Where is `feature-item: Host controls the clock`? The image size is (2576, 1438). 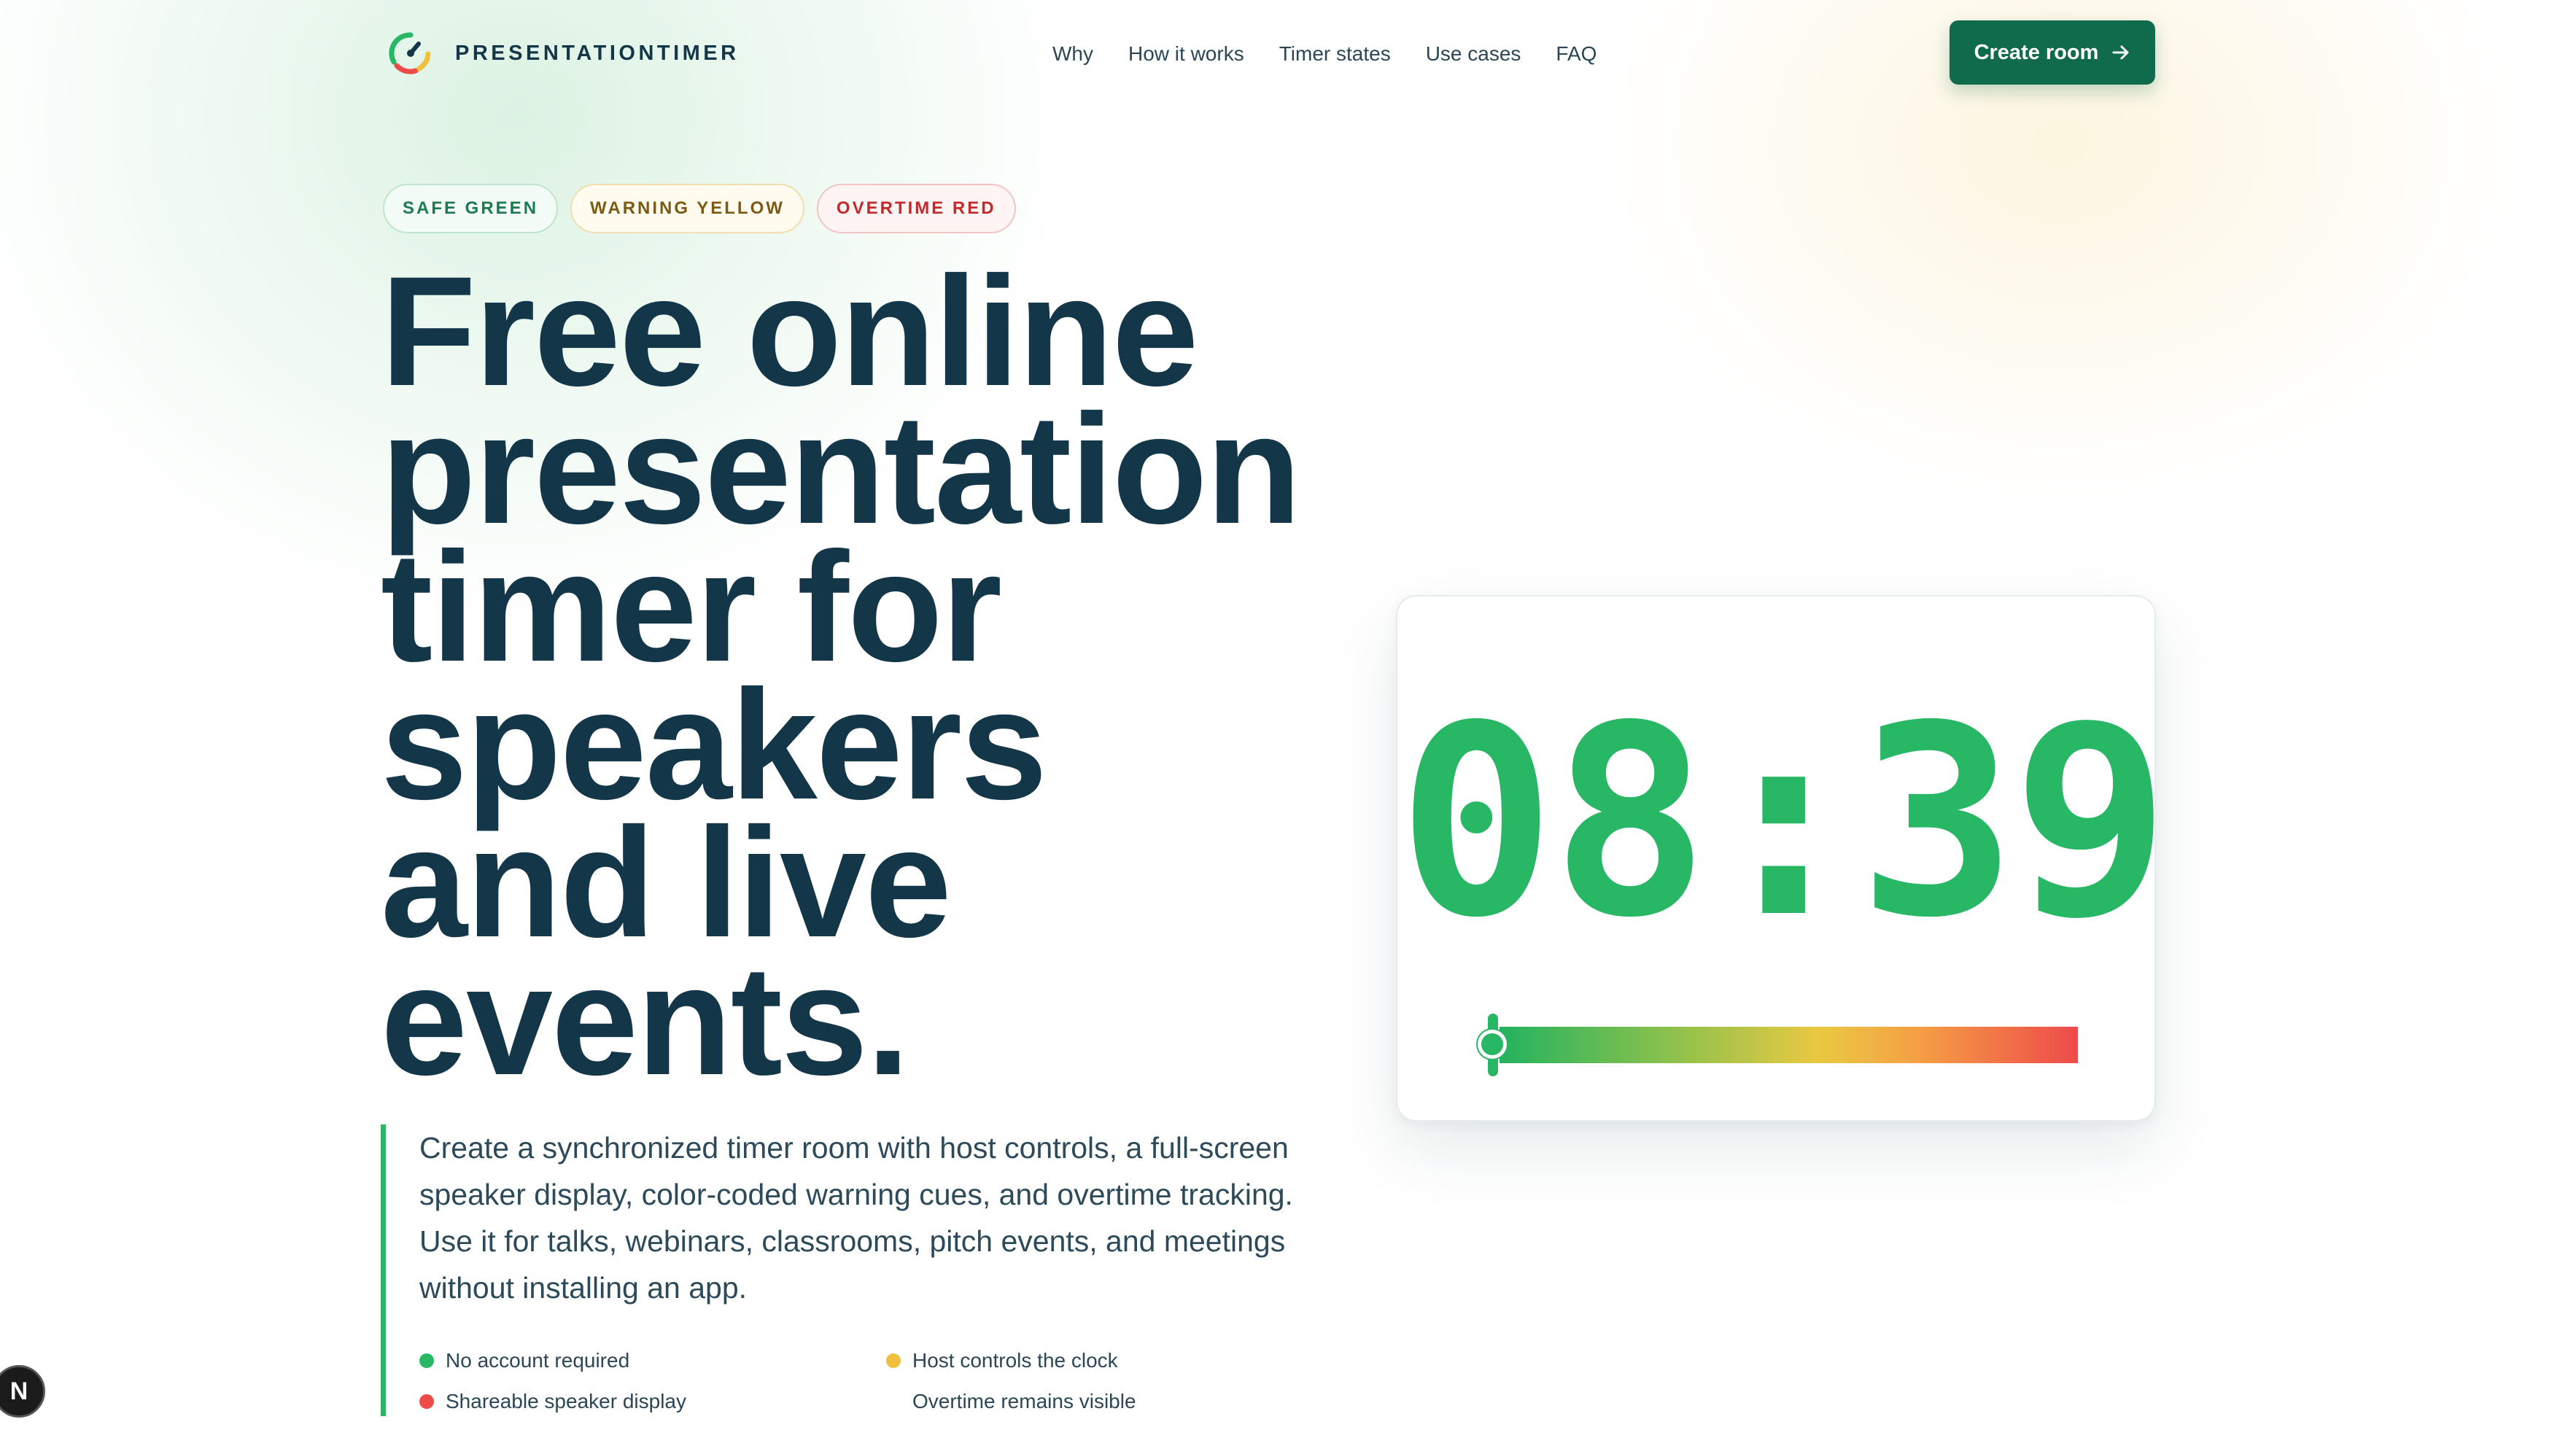 feature-item: Host controls the clock is located at coordinates (1091, 1361).